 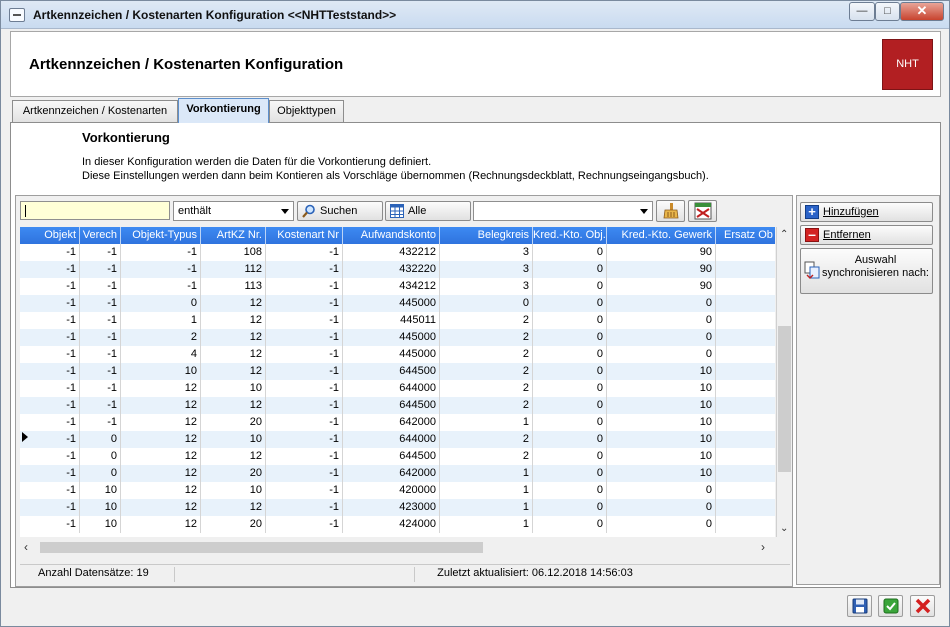 What do you see at coordinates (391, 524) in the screenshot?
I see `table-cell: 424000` at bounding box center [391, 524].